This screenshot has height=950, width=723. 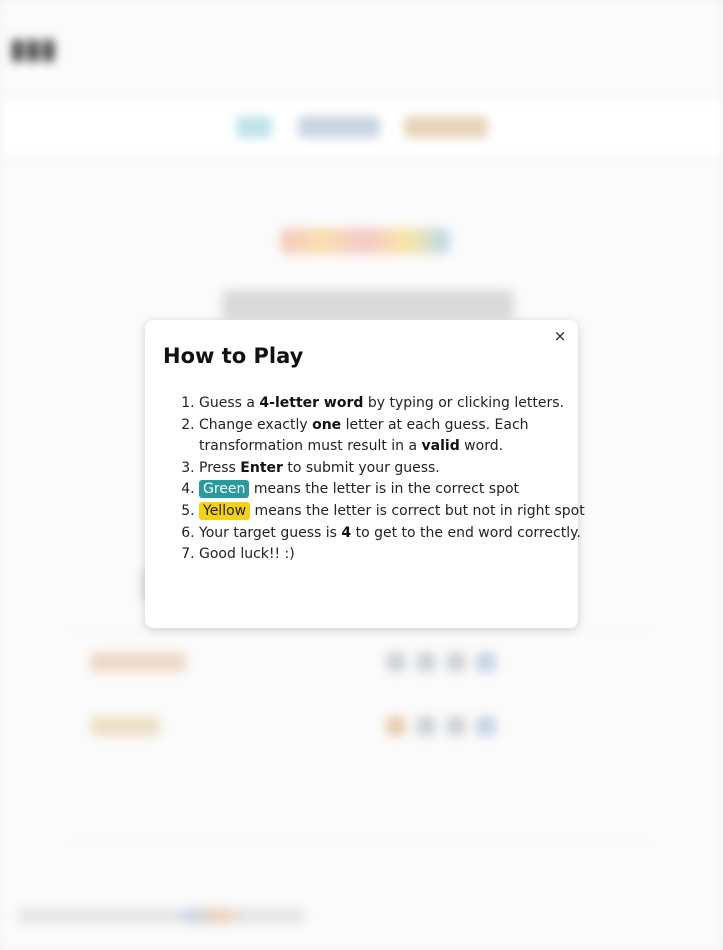 I want to click on letter-row-blurred, so click(x=368, y=305).